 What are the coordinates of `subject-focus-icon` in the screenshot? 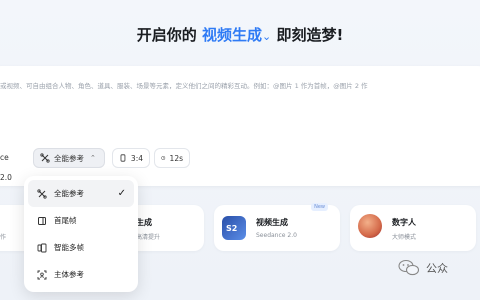 It's located at (42, 274).